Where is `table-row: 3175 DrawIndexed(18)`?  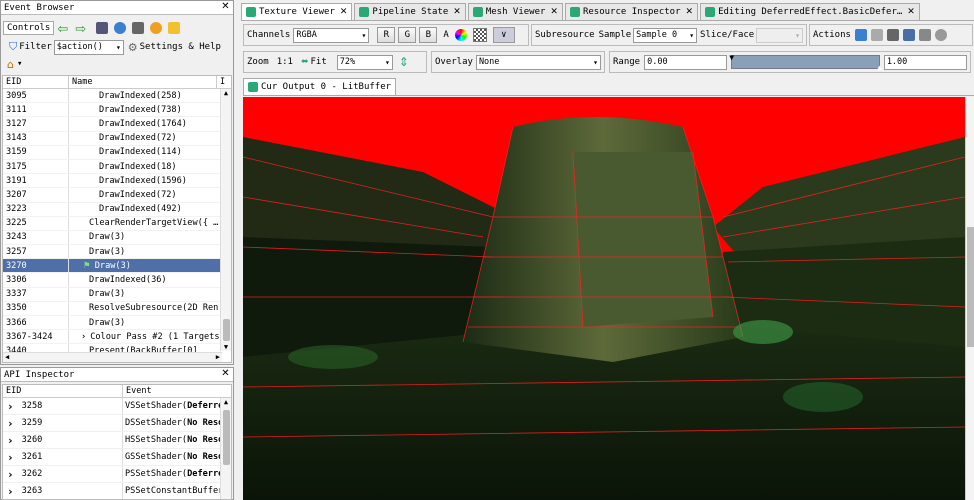
table-row: 3175 DrawIndexed(18) is located at coordinates (112, 167).